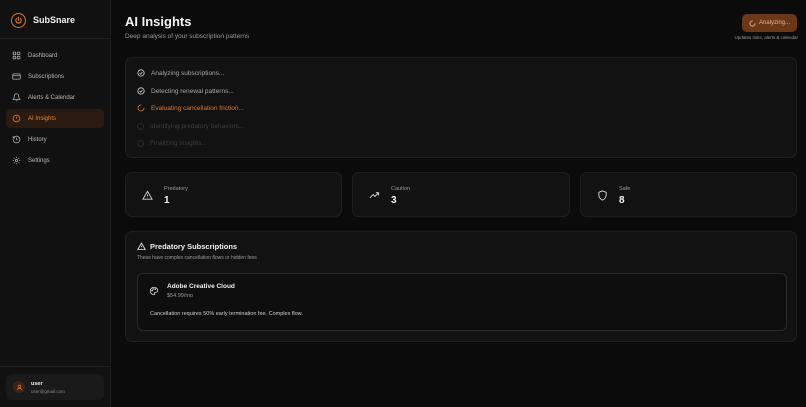 This screenshot has width=806, height=407. What do you see at coordinates (16, 76) in the screenshot?
I see `credit-card-icon` at bounding box center [16, 76].